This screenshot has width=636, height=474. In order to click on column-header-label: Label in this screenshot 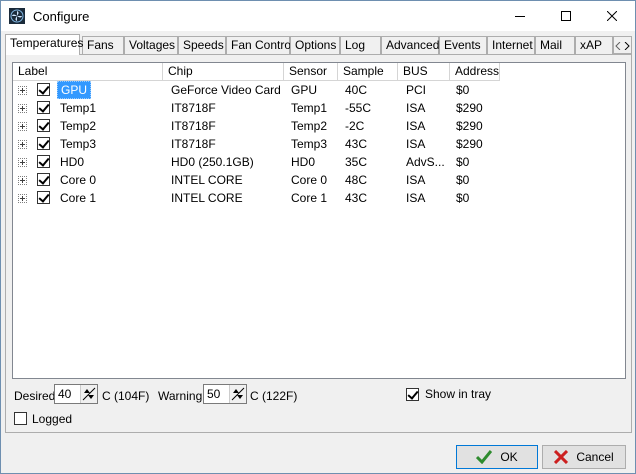, I will do `click(88, 72)`.